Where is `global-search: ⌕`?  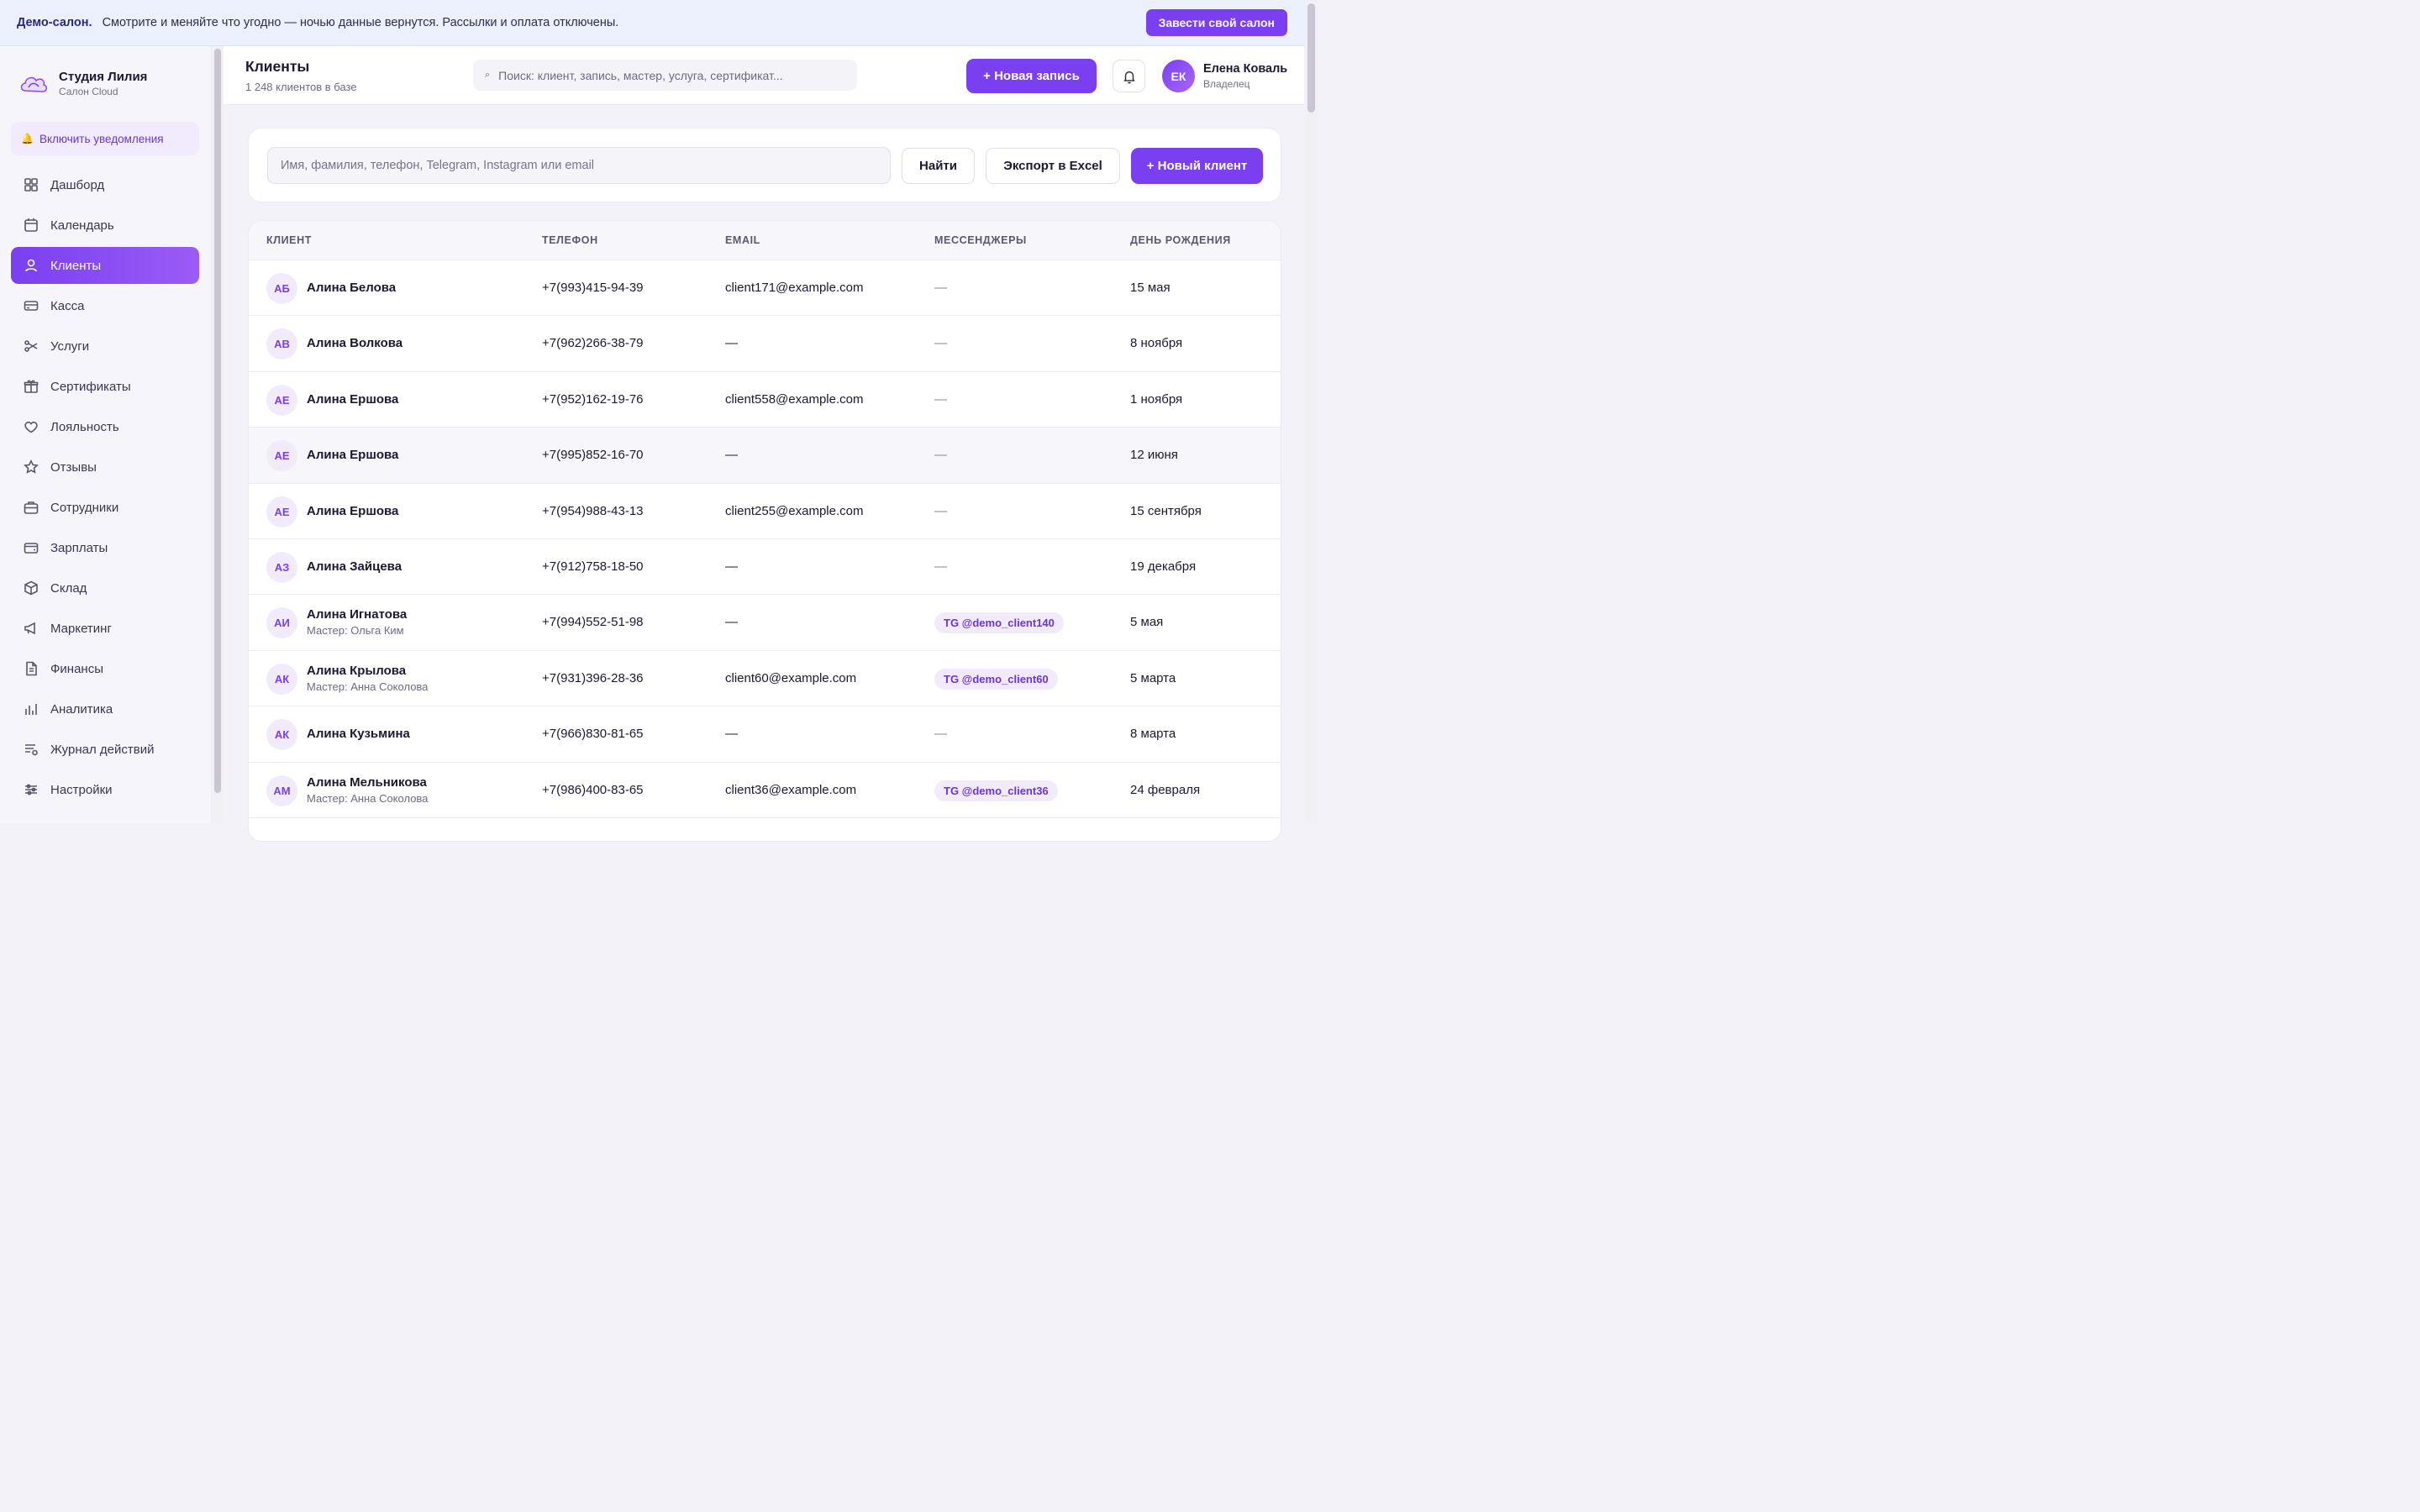
global-search: ⌕ is located at coordinates (665, 75).